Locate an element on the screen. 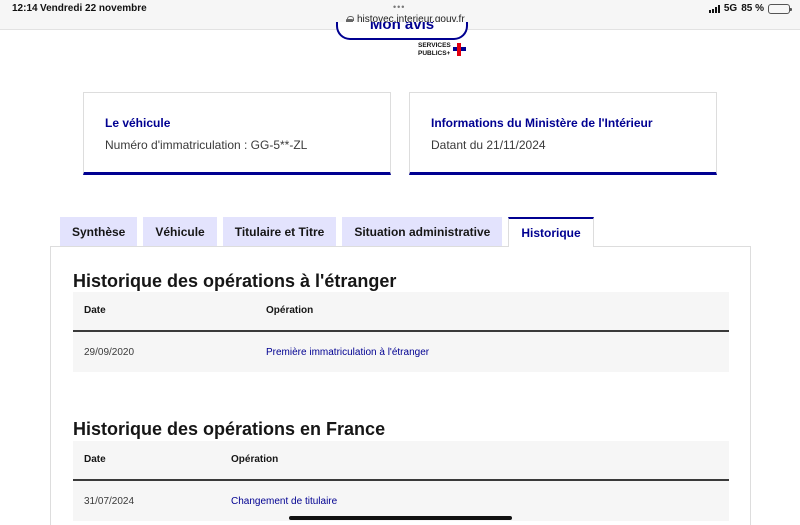  section-title-france: Historique des opérations en France is located at coordinates (229, 429).